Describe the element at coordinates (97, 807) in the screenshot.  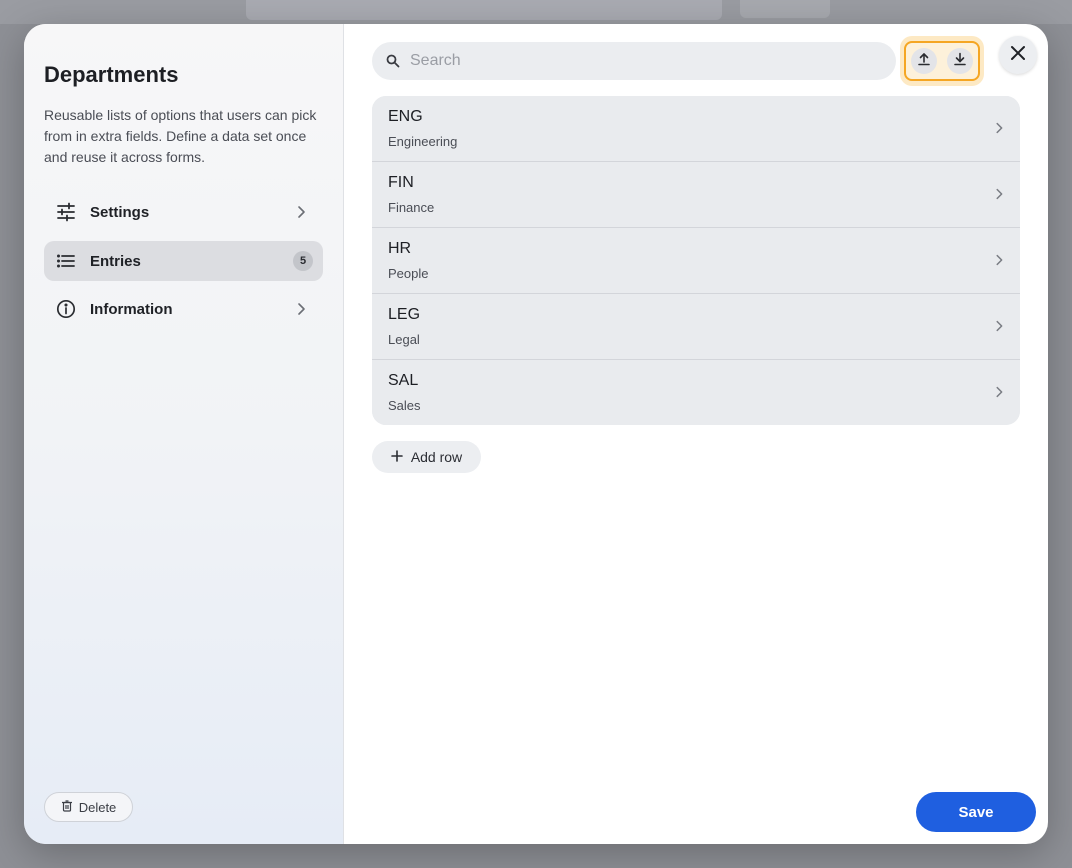
I see `delete-label: Delete` at that location.